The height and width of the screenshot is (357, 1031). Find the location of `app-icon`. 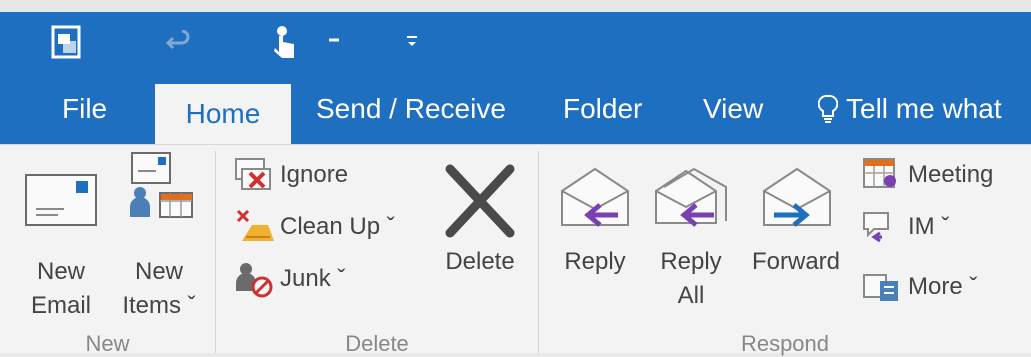

app-icon is located at coordinates (66, 42).